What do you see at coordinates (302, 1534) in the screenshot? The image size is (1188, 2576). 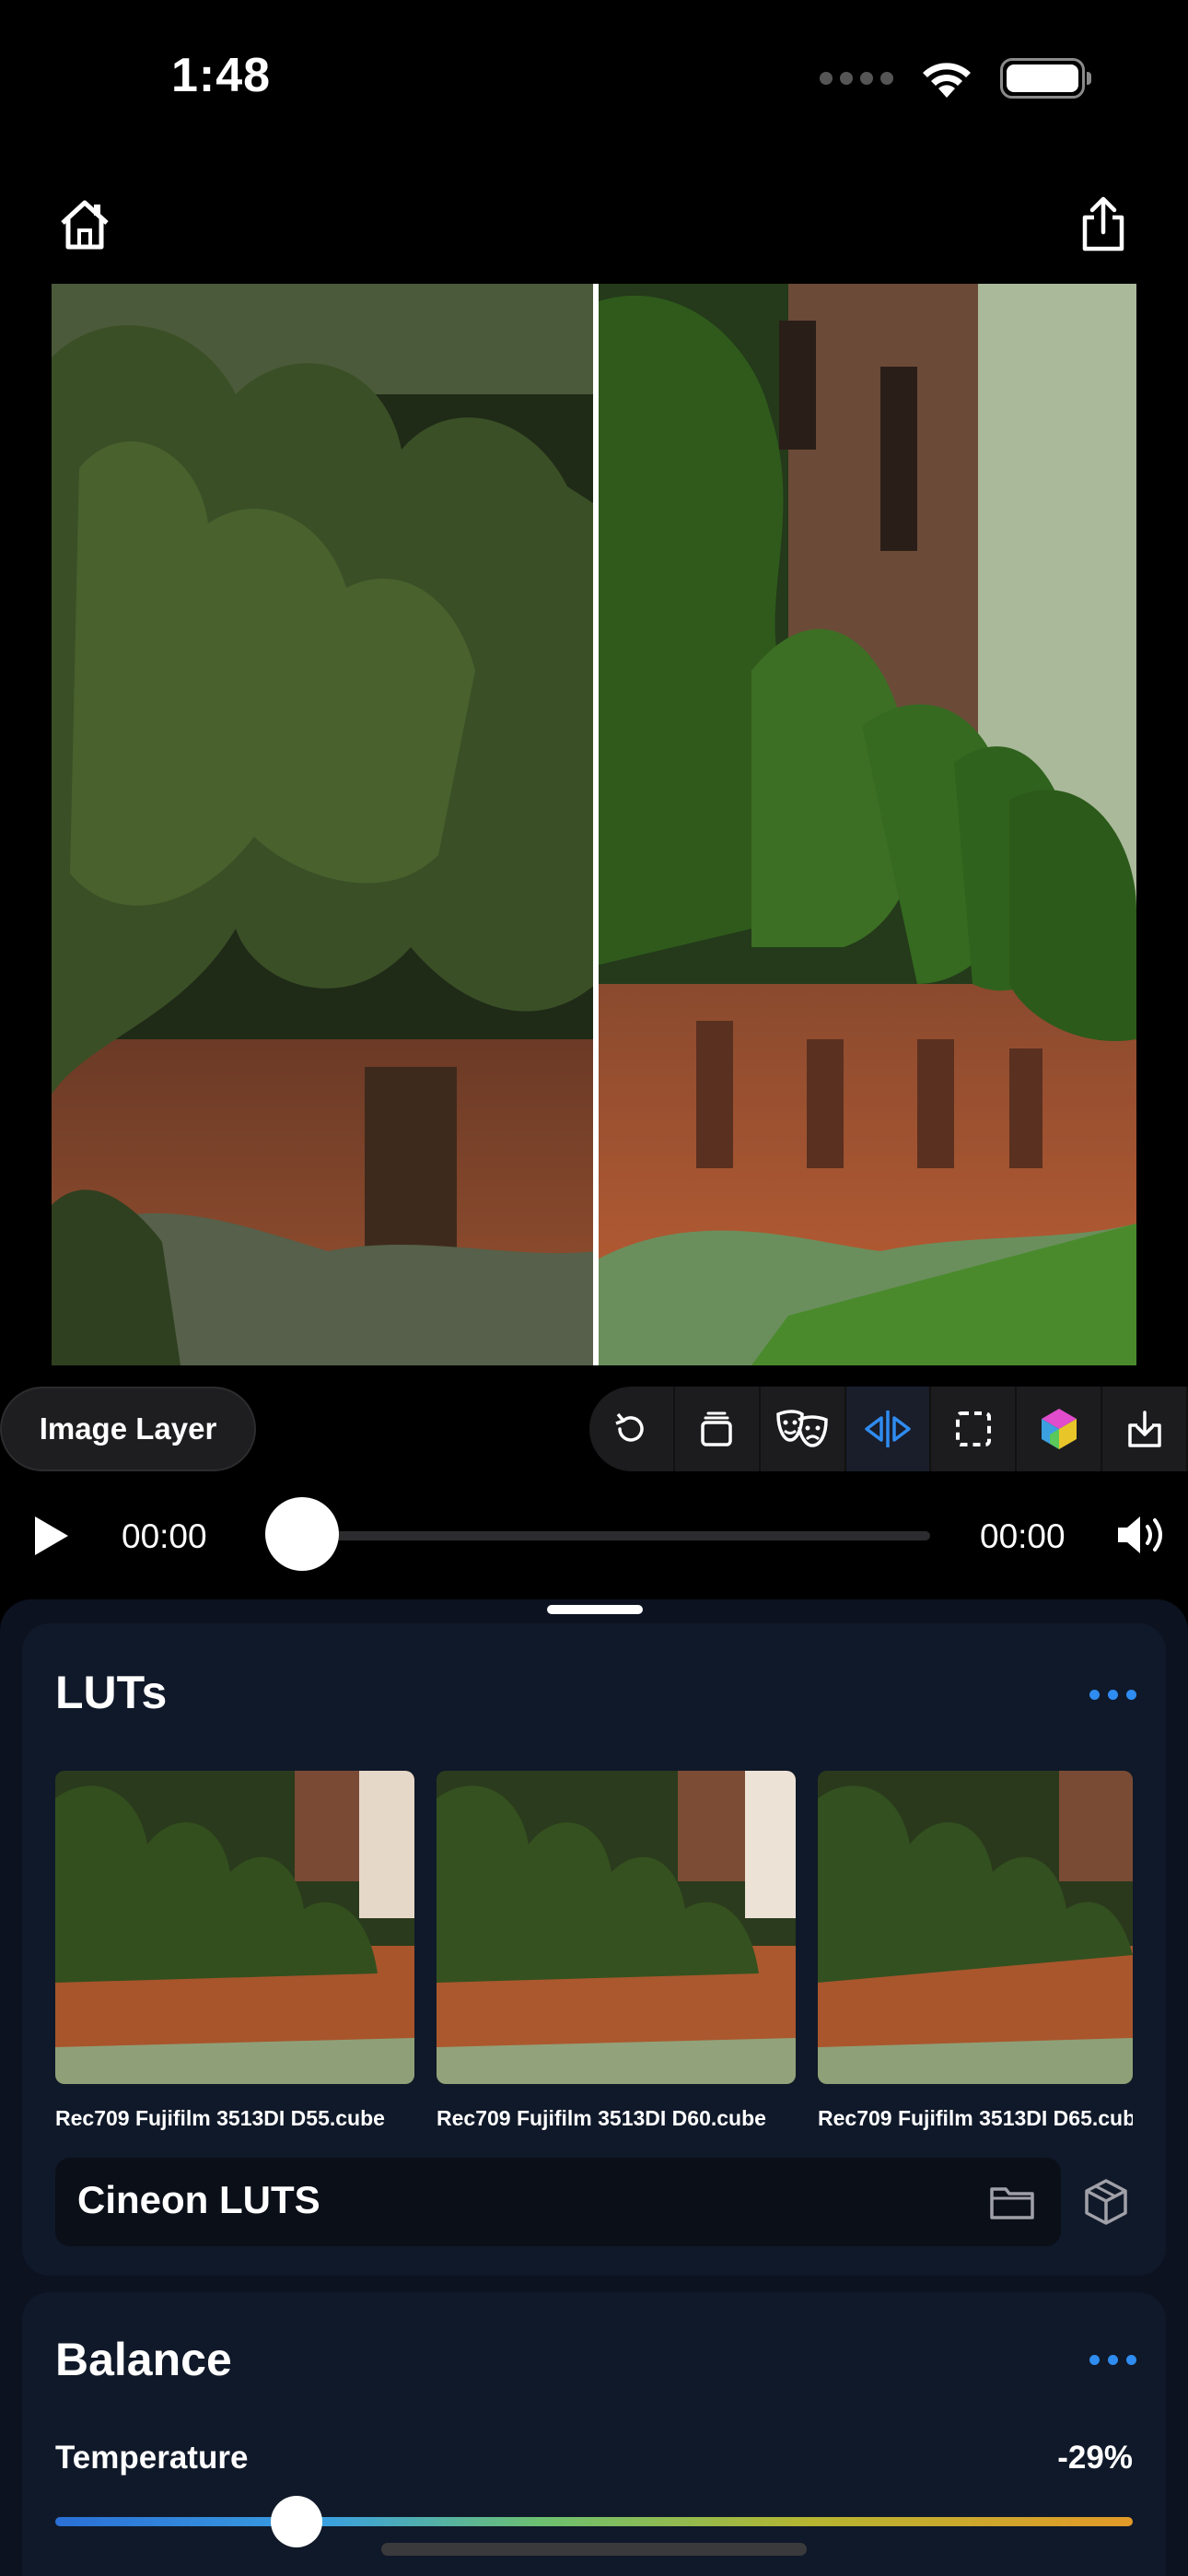 I see `scrubber-knob` at bounding box center [302, 1534].